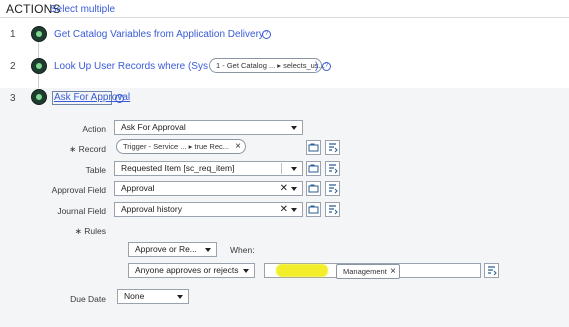  I want to click on redacted-approver-tag, so click(302, 270).